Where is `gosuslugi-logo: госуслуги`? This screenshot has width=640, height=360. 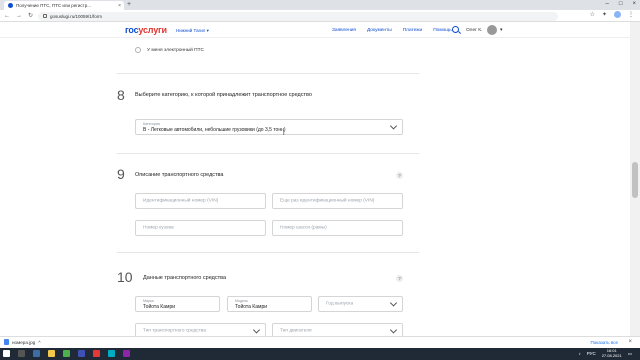 gosuslugi-logo: госуслуги is located at coordinates (146, 30).